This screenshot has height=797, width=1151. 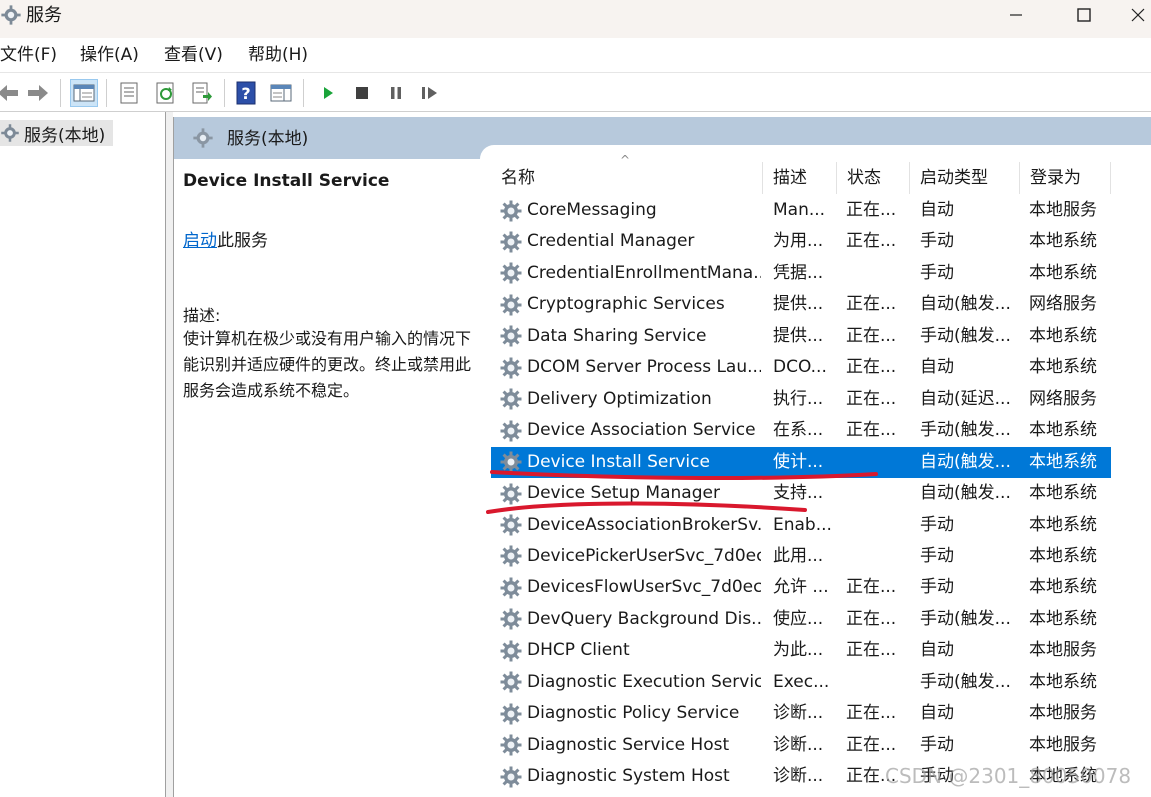 What do you see at coordinates (644, 555) in the screenshot?
I see `service-name: DevicePickerUserSvc_7d0ec` at bounding box center [644, 555].